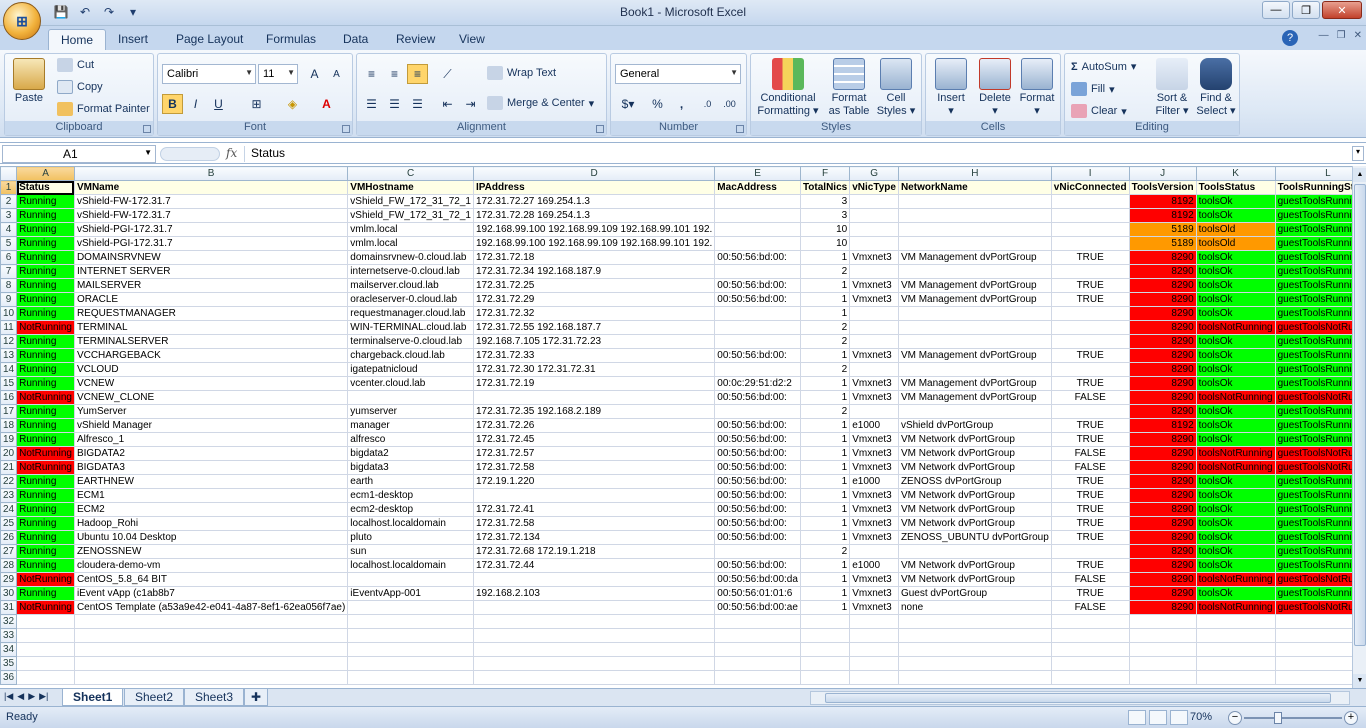  What do you see at coordinates (757, 565) in the screenshot?
I see `cell: 00:50:56:bd:00:` at bounding box center [757, 565].